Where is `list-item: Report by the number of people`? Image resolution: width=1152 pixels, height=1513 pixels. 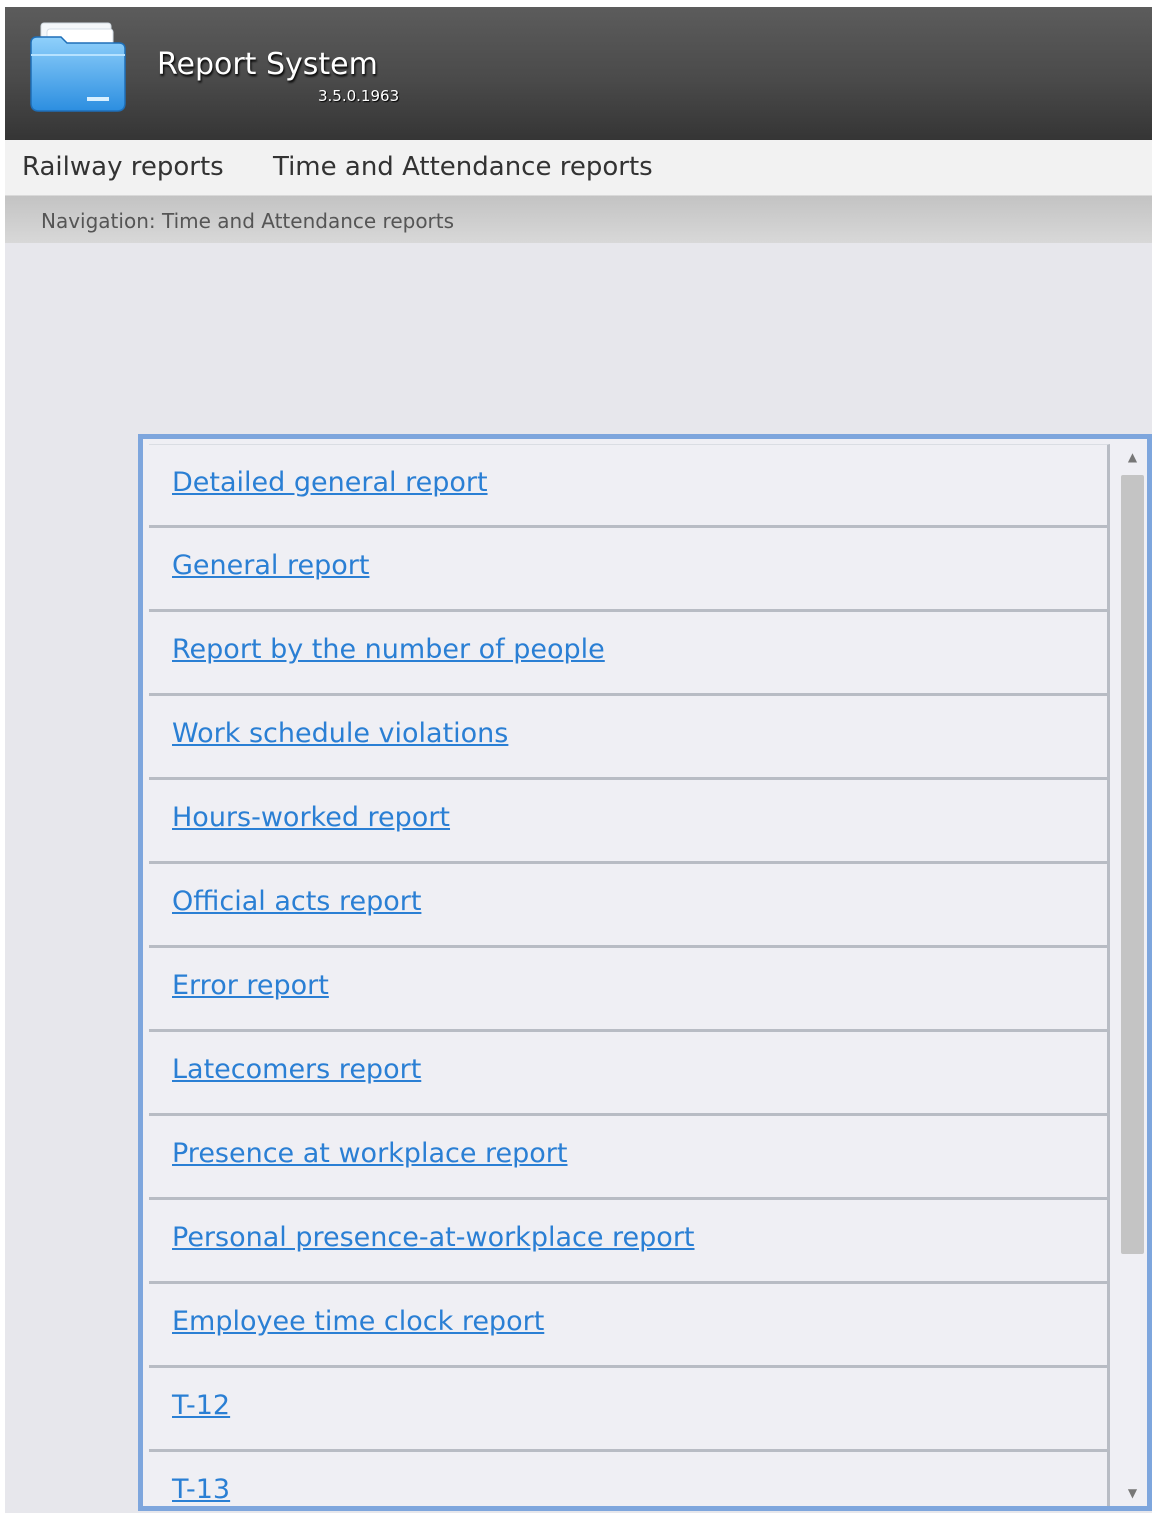 list-item: Report by the number of people is located at coordinates (629, 654).